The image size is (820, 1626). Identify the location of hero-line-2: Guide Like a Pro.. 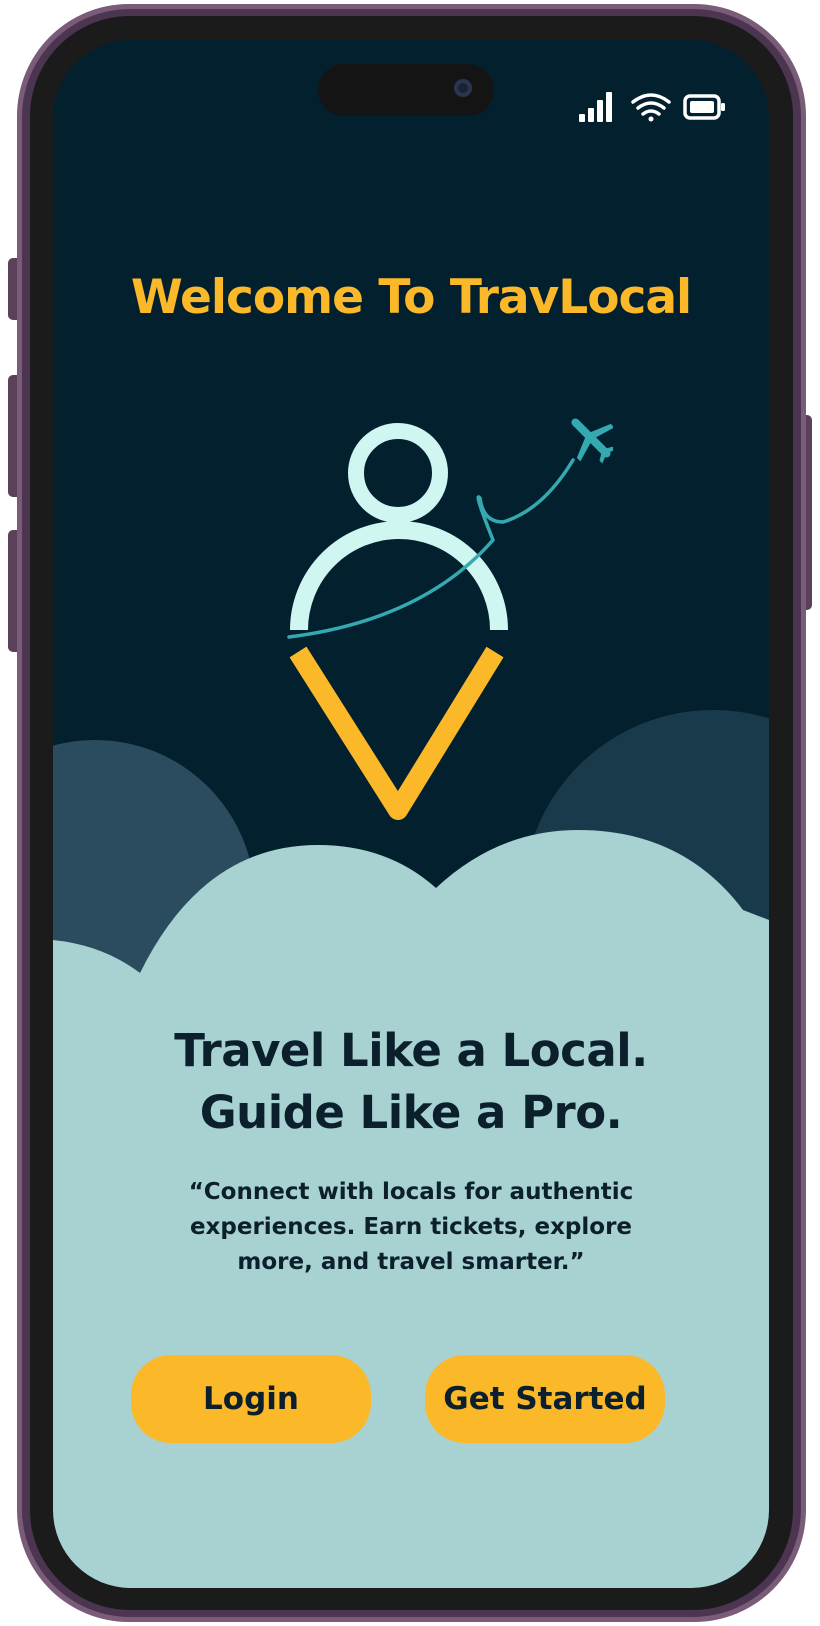
(411, 1112).